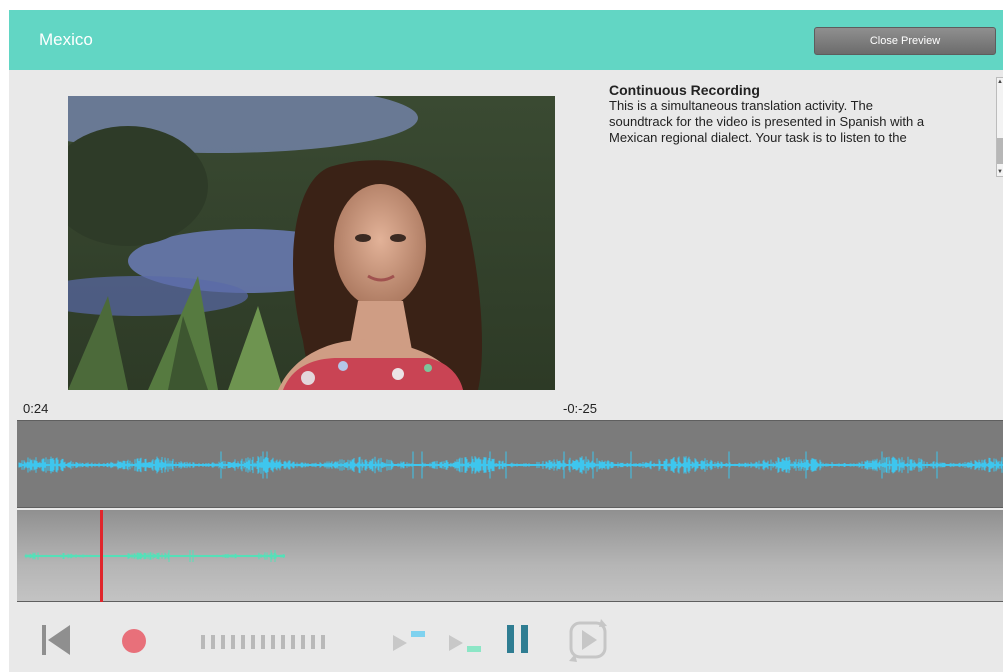  I want to click on play-recording-icon, so click(466, 642).